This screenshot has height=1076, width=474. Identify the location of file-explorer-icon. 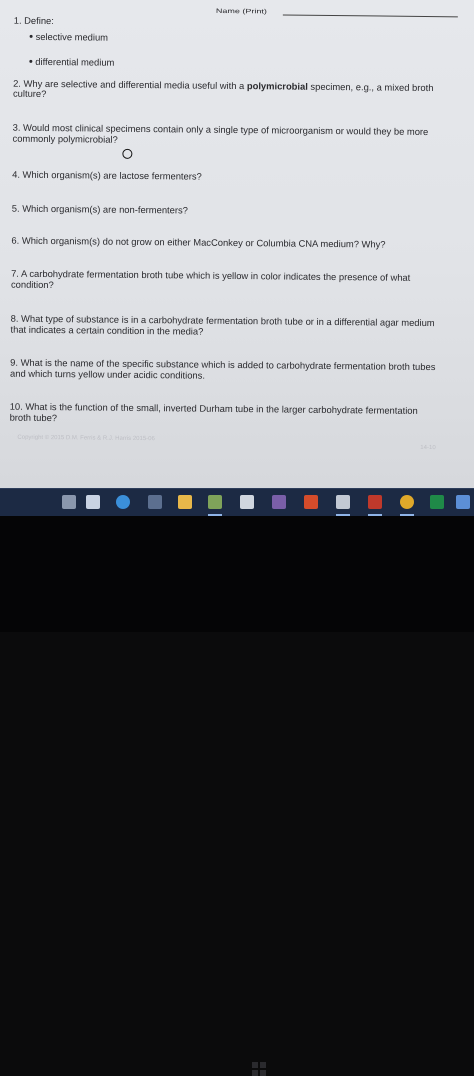
(185, 502).